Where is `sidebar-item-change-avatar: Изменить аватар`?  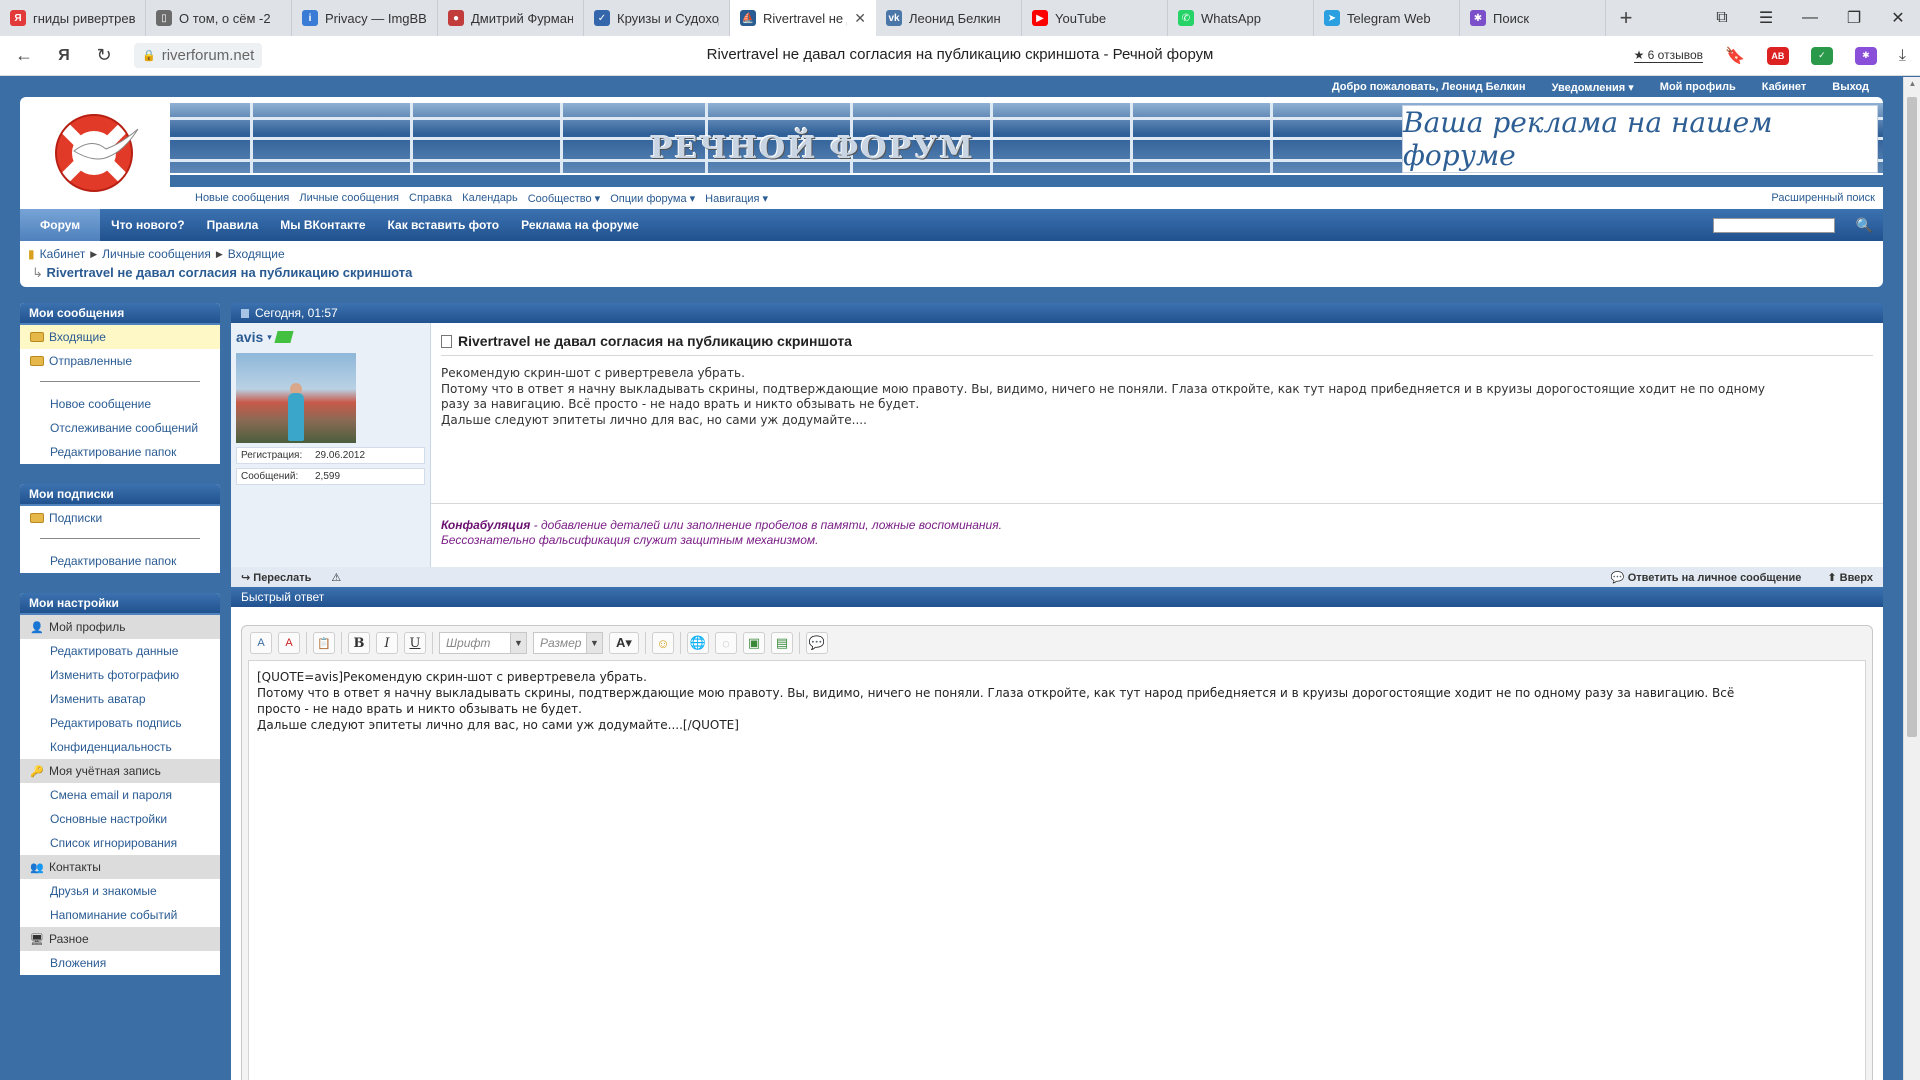
sidebar-item-change-avatar: Изменить аватар is located at coordinates (120, 699).